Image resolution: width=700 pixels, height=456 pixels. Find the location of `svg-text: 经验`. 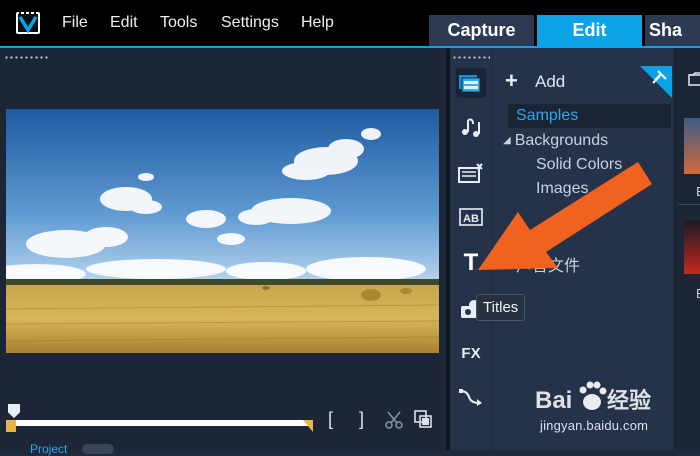

svg-text: 经验 is located at coordinates (629, 400).